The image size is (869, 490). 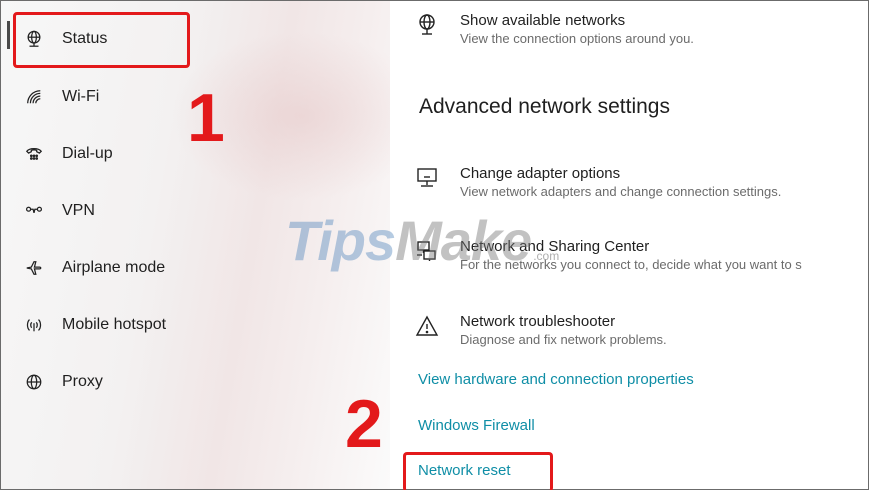 What do you see at coordinates (555, 246) in the screenshot?
I see `setting-title: Network and Sharing Center` at bounding box center [555, 246].